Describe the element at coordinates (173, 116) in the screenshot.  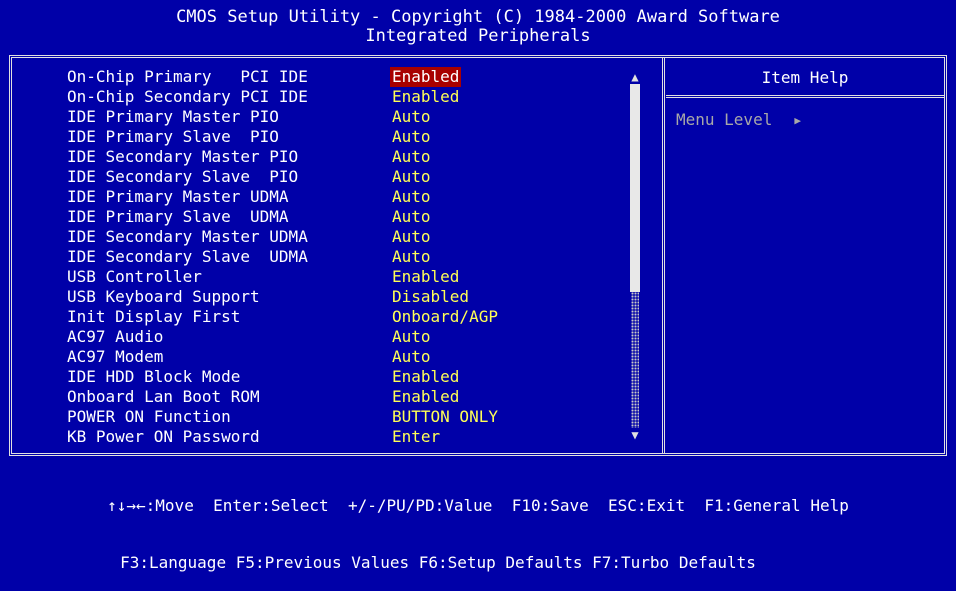
I see `setting-label: IDE Primary Master PIO` at that location.